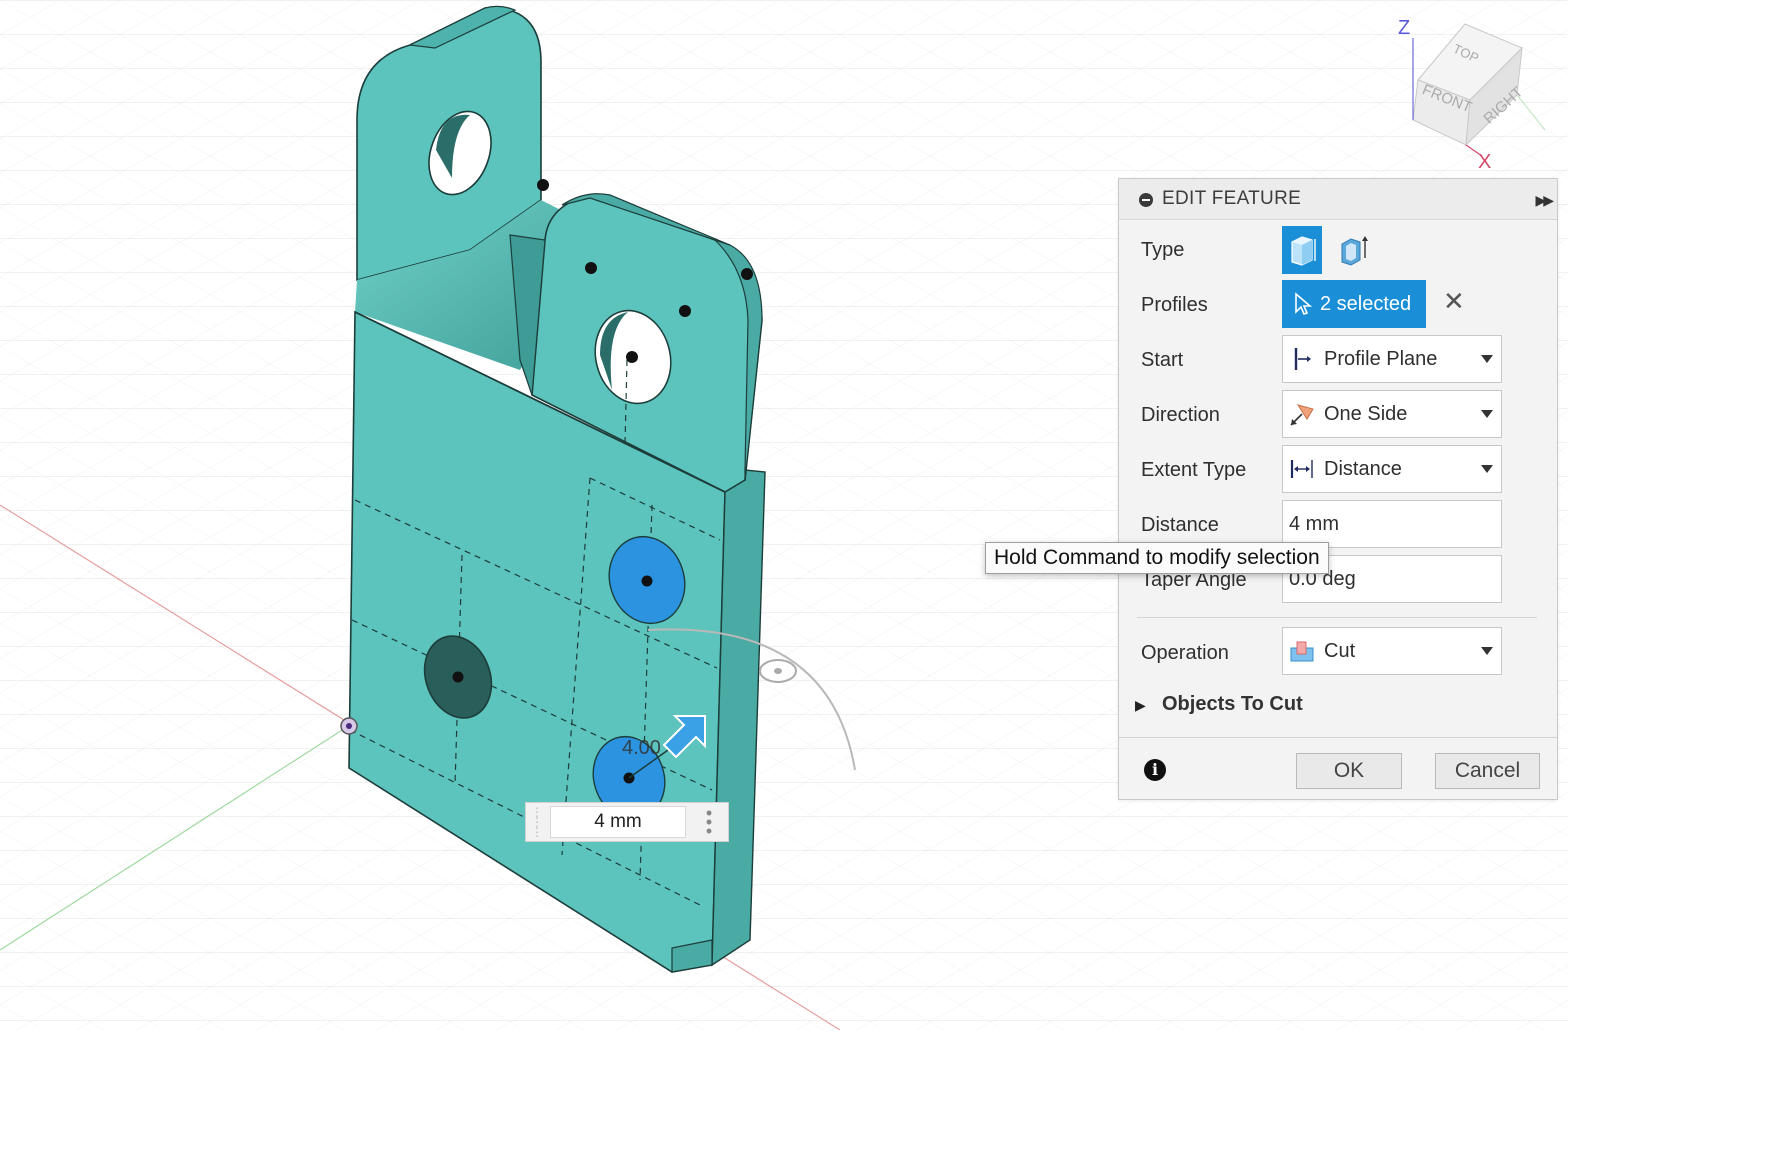  What do you see at coordinates (1363, 469) in the screenshot?
I see `extent-type-value: Distance` at bounding box center [1363, 469].